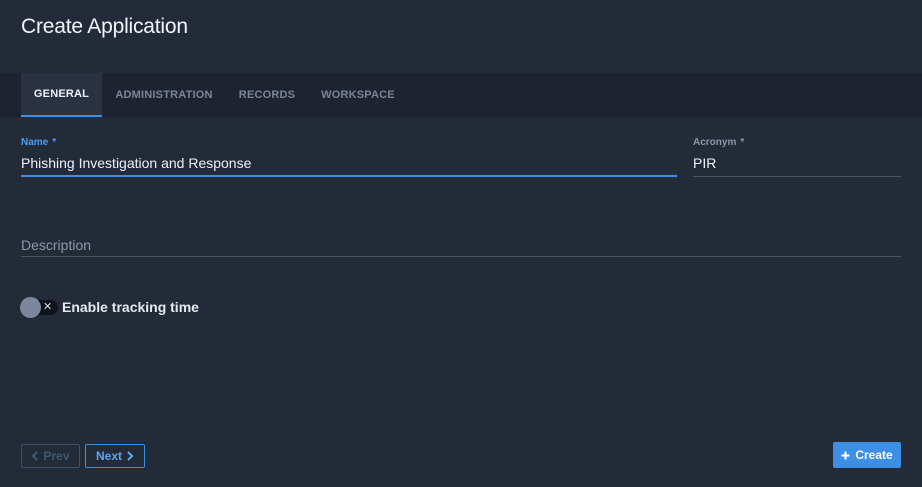 The image size is (922, 487). Describe the element at coordinates (35, 142) in the screenshot. I see `name-label-text: Name` at that location.